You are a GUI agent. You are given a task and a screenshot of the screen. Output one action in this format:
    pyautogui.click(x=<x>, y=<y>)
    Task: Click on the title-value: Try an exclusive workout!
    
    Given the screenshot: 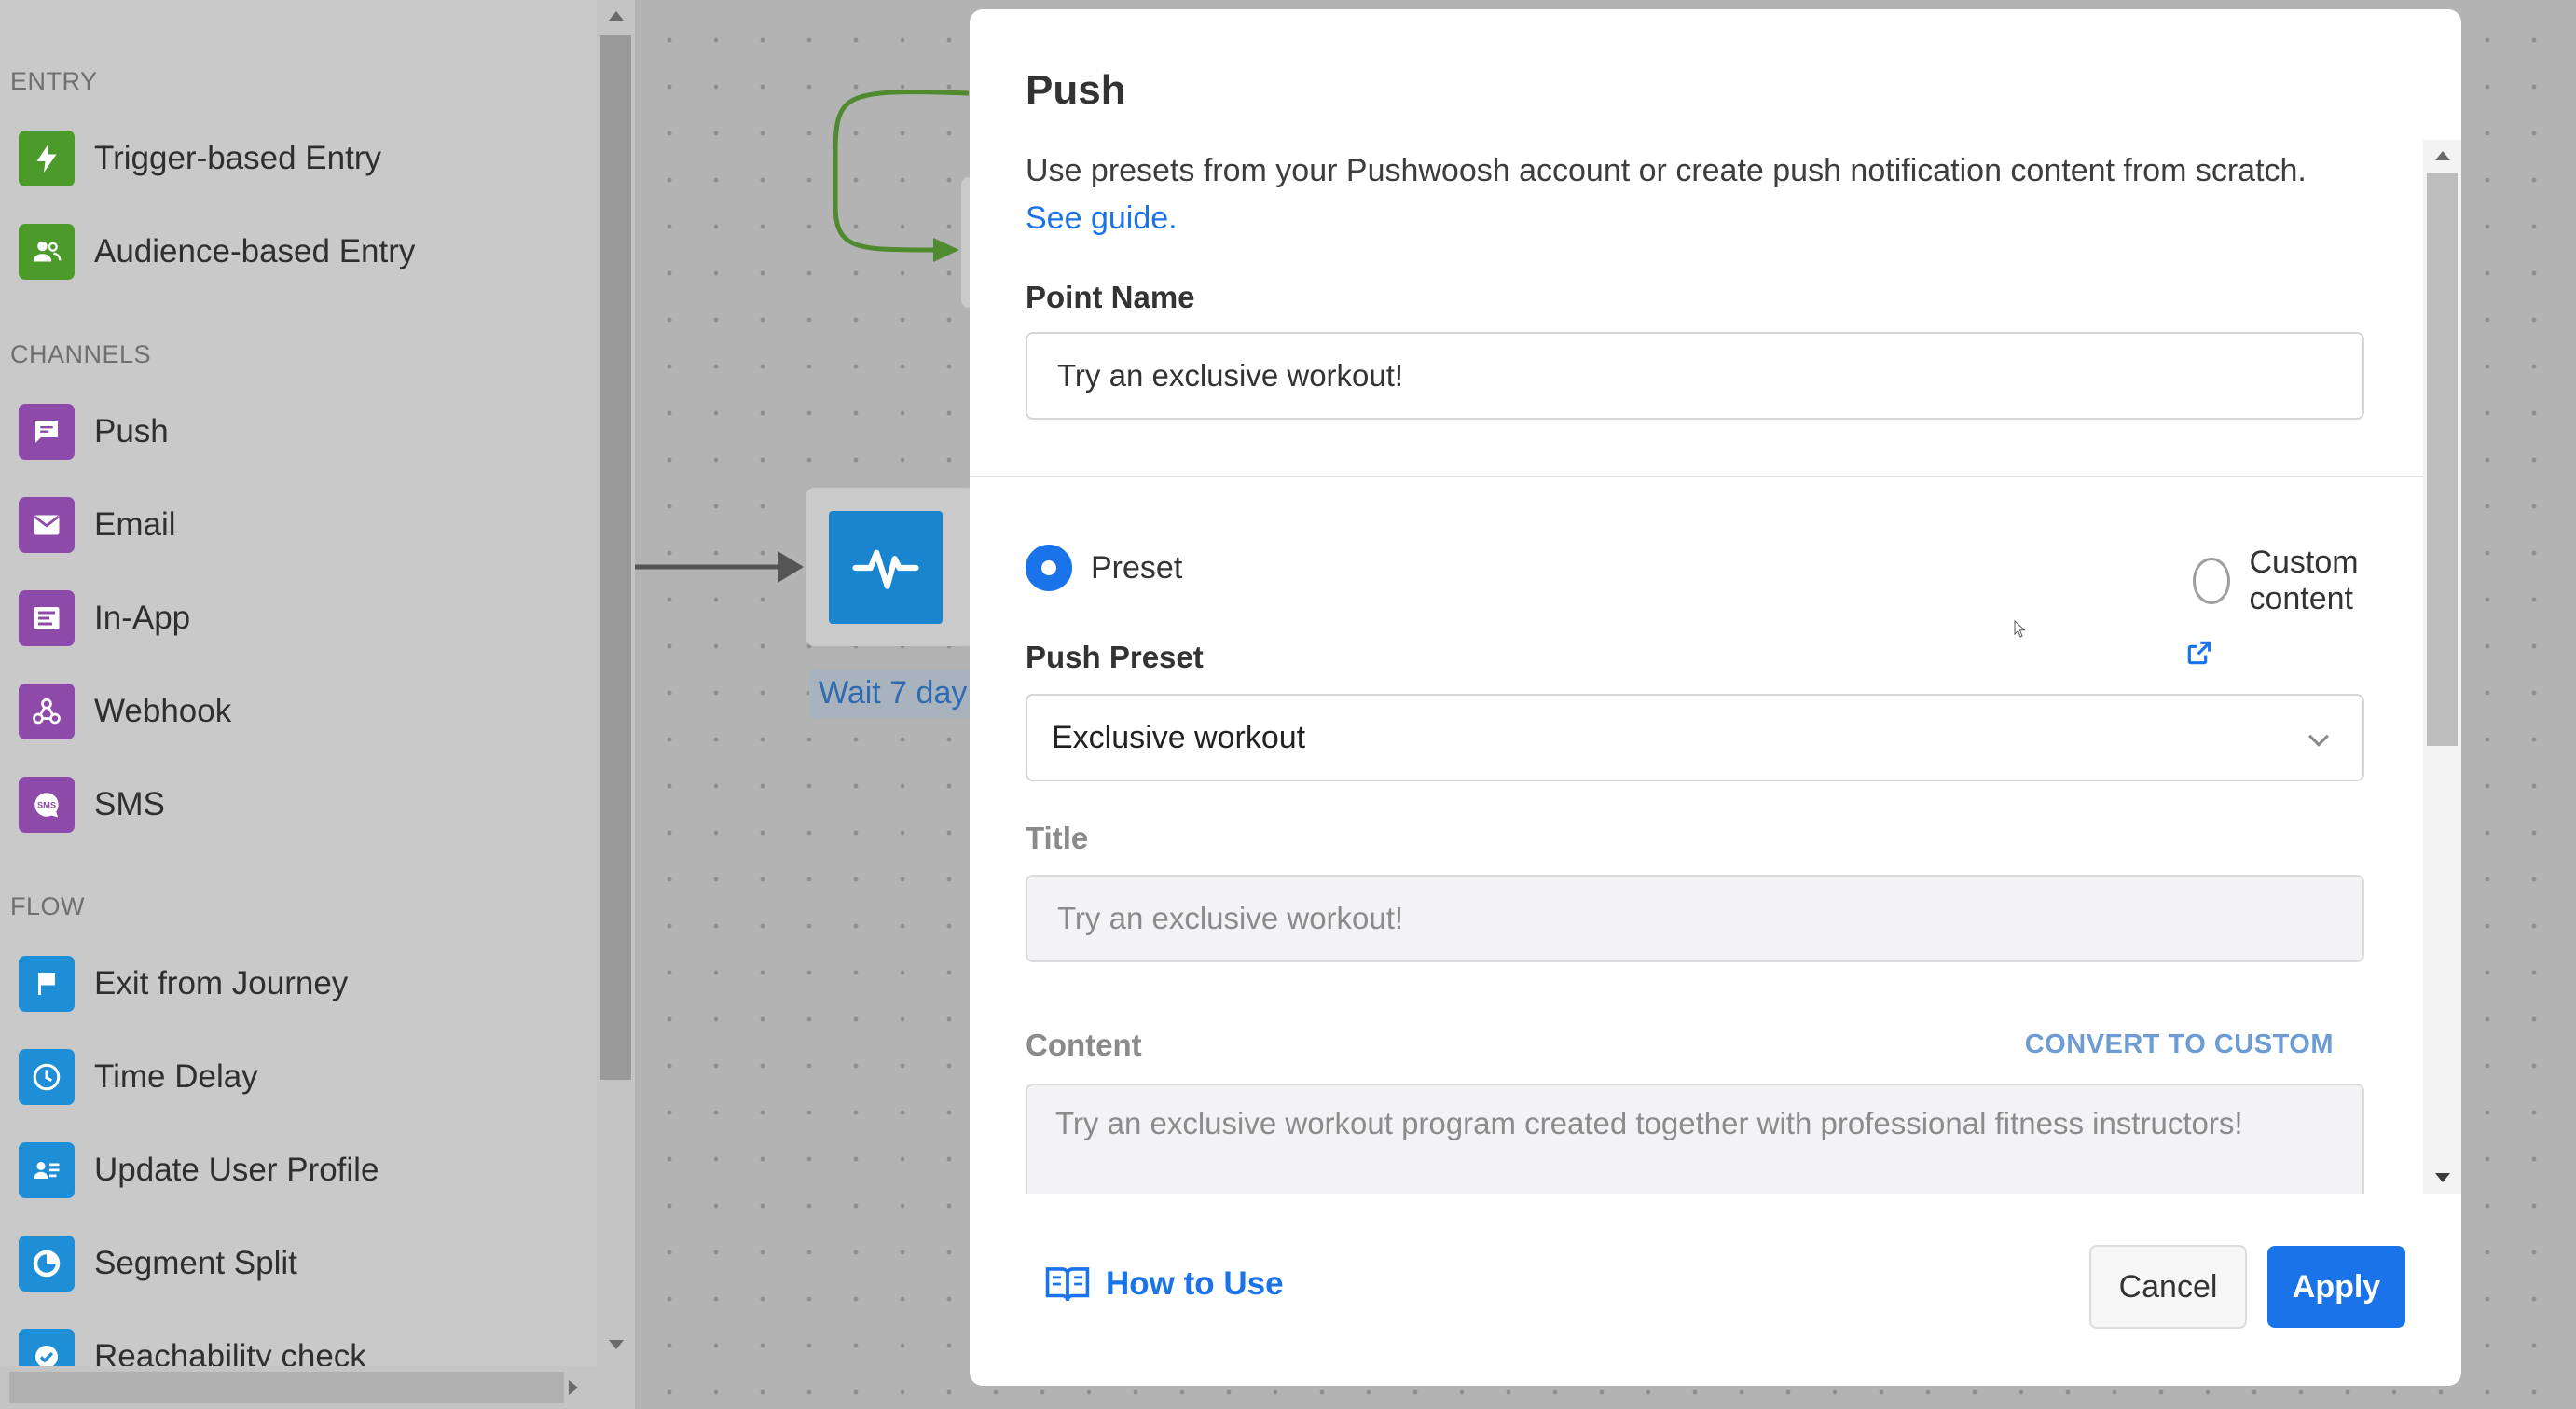 What is the action you would take?
    pyautogui.click(x=1230, y=918)
    